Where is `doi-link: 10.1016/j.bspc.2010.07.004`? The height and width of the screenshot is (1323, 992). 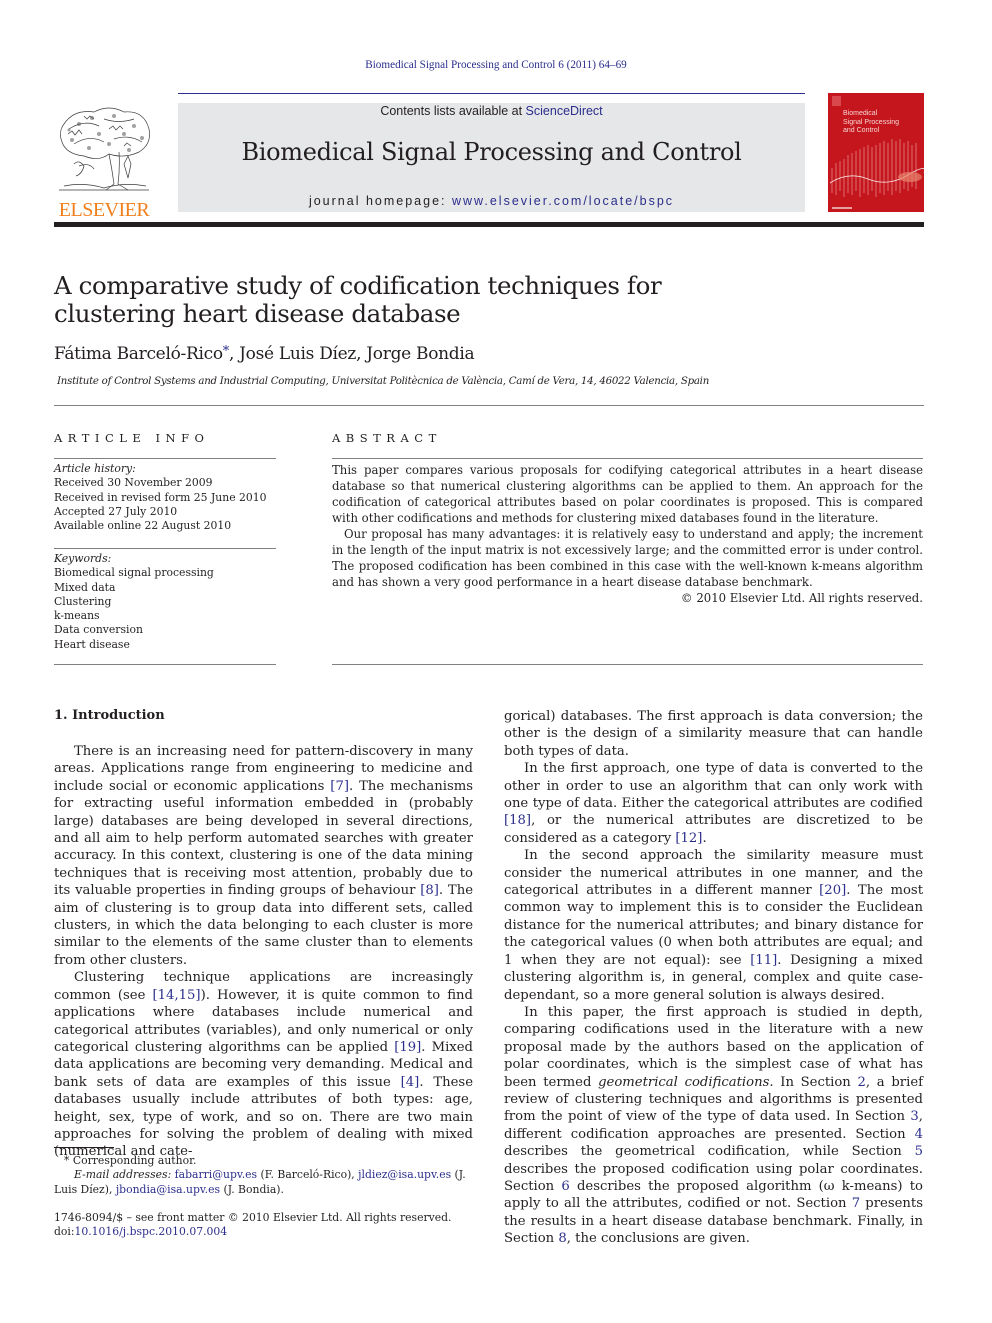 doi-link: 10.1016/j.bspc.2010.07.004 is located at coordinates (151, 1231).